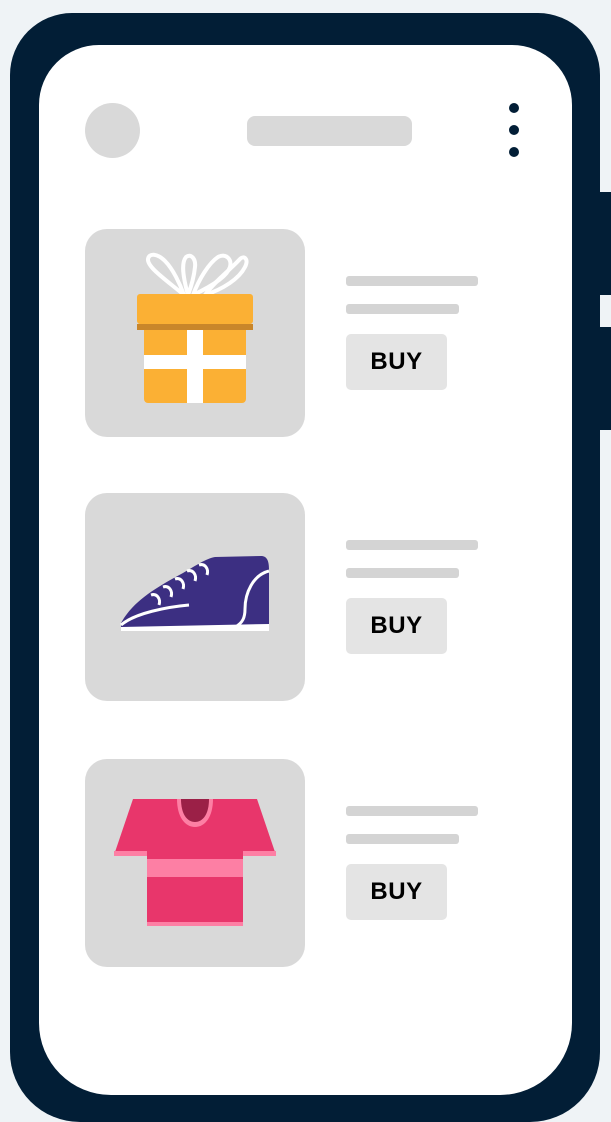 This screenshot has width=611, height=1122. What do you see at coordinates (112, 130) in the screenshot?
I see `avatar` at bounding box center [112, 130].